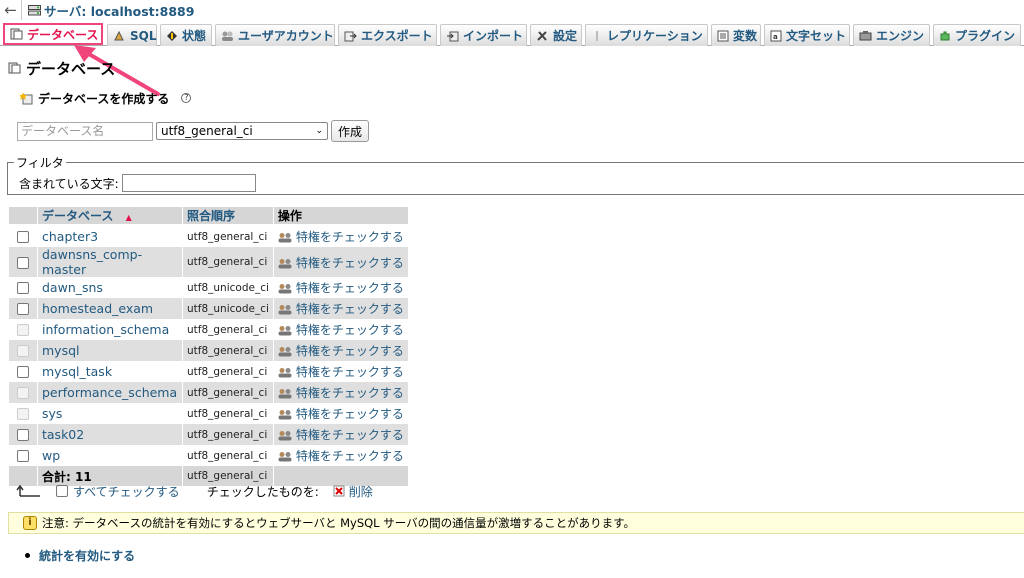 The width and height of the screenshot is (1024, 578). I want to click on delete-link: 削除, so click(361, 491).